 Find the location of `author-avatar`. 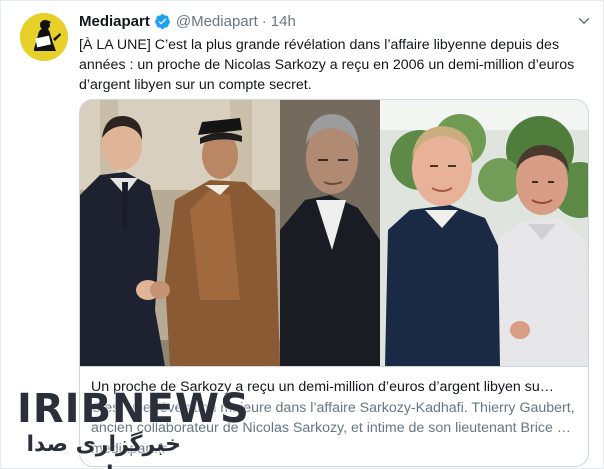

author-avatar is located at coordinates (44, 37).